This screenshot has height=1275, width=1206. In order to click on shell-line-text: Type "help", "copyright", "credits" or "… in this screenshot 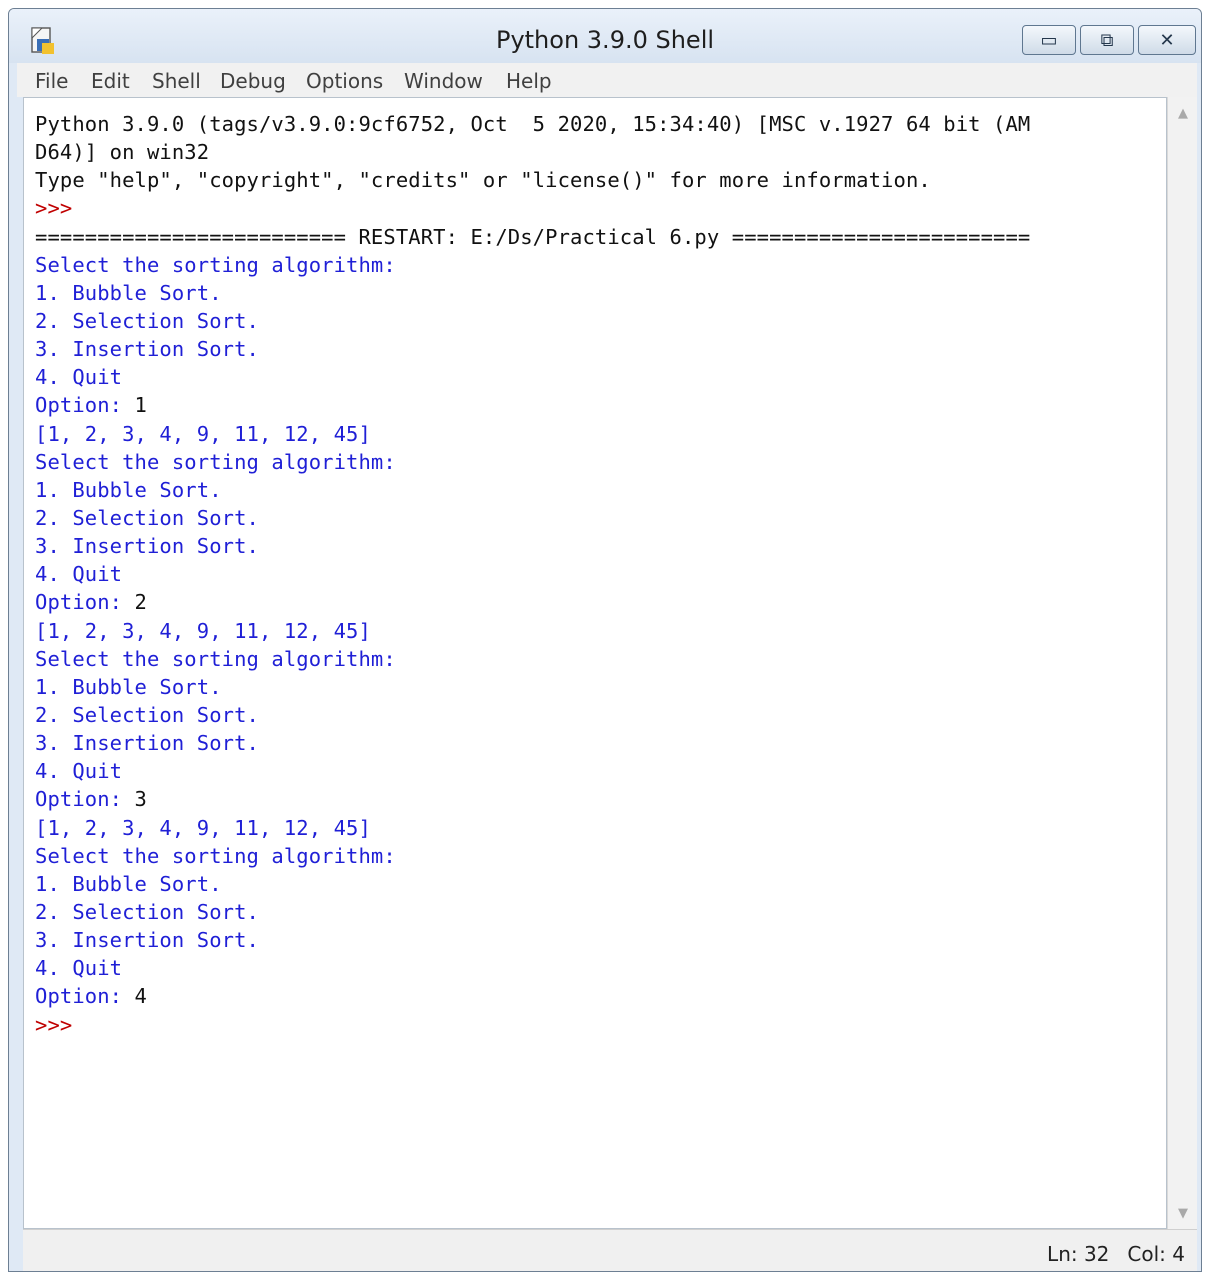, I will do `click(483, 180)`.